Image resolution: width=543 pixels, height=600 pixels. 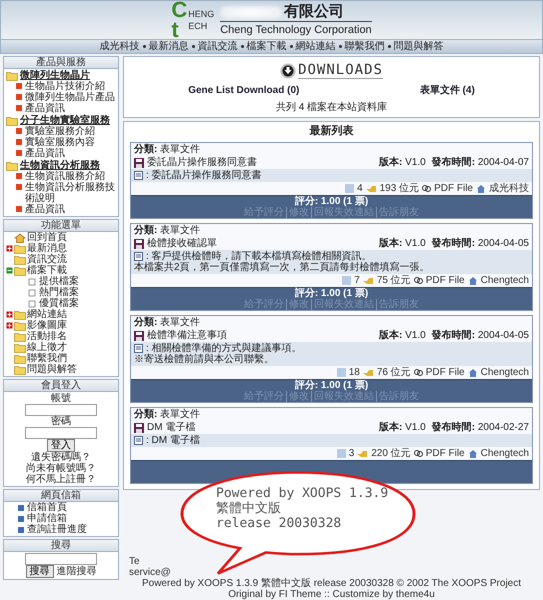 What do you see at coordinates (76, 571) in the screenshot?
I see `advanced-search-link: 進階搜尋` at bounding box center [76, 571].